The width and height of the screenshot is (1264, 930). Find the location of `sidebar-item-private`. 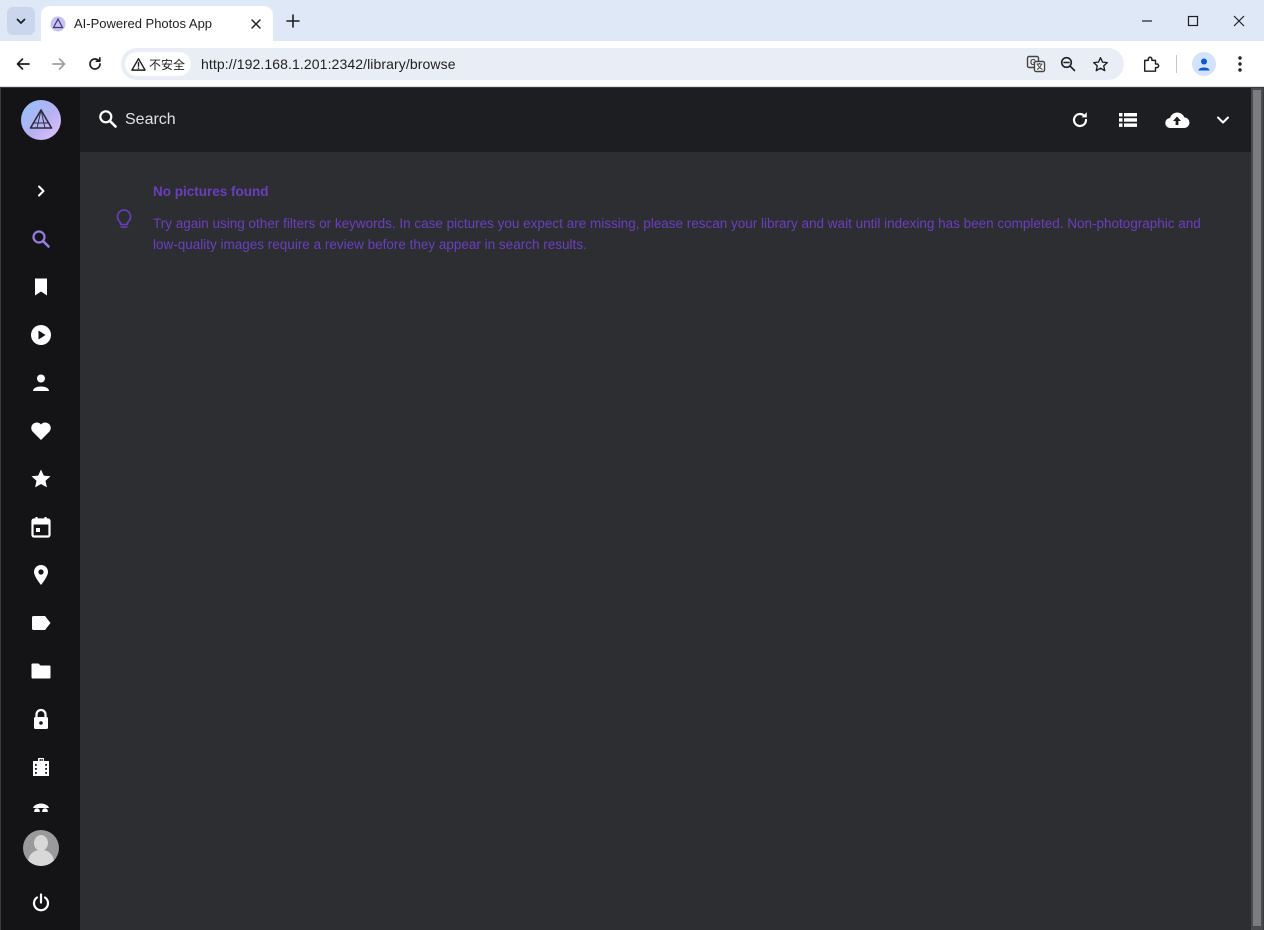

sidebar-item-private is located at coordinates (41, 719).